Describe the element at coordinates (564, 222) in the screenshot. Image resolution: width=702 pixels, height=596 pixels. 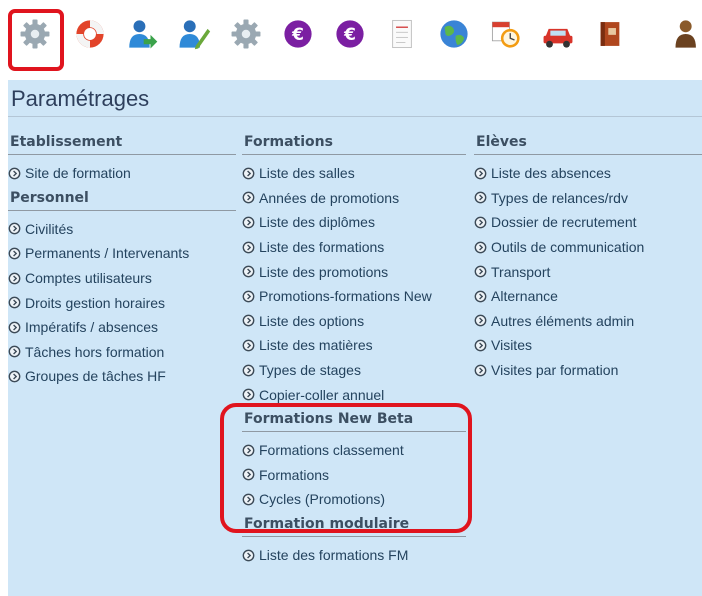
I see `link-label: Dossier de recrutement` at that location.